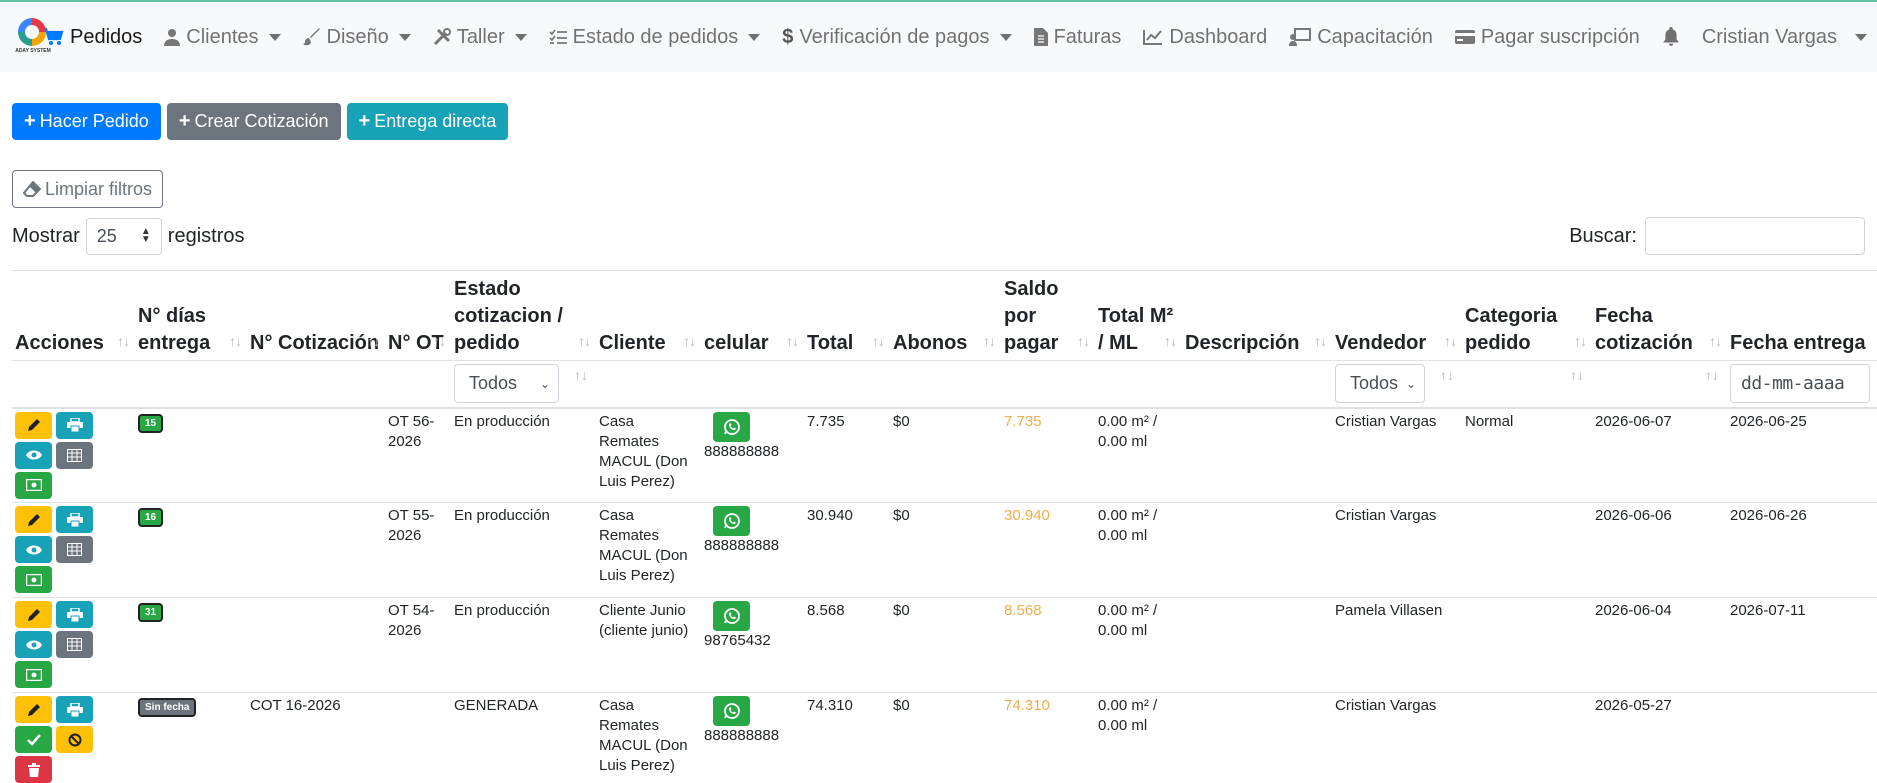 The image size is (1877, 783). What do you see at coordinates (847, 316) in the screenshot?
I see `column-header: Total↑↓` at bounding box center [847, 316].